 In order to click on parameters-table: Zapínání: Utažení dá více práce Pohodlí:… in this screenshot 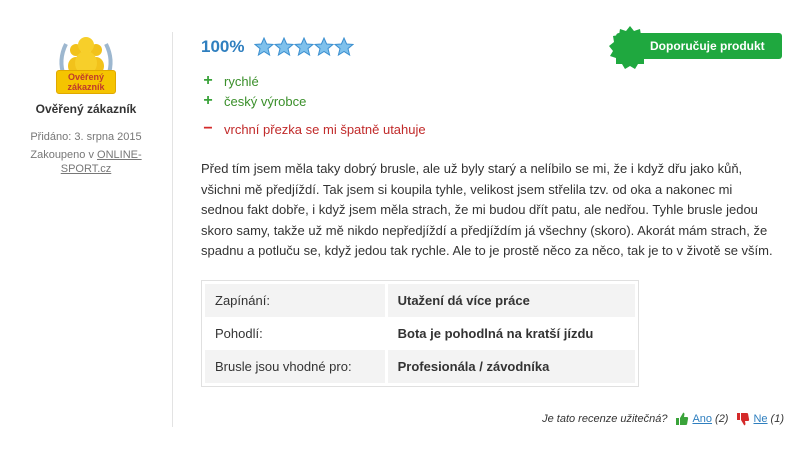, I will do `click(420, 333)`.